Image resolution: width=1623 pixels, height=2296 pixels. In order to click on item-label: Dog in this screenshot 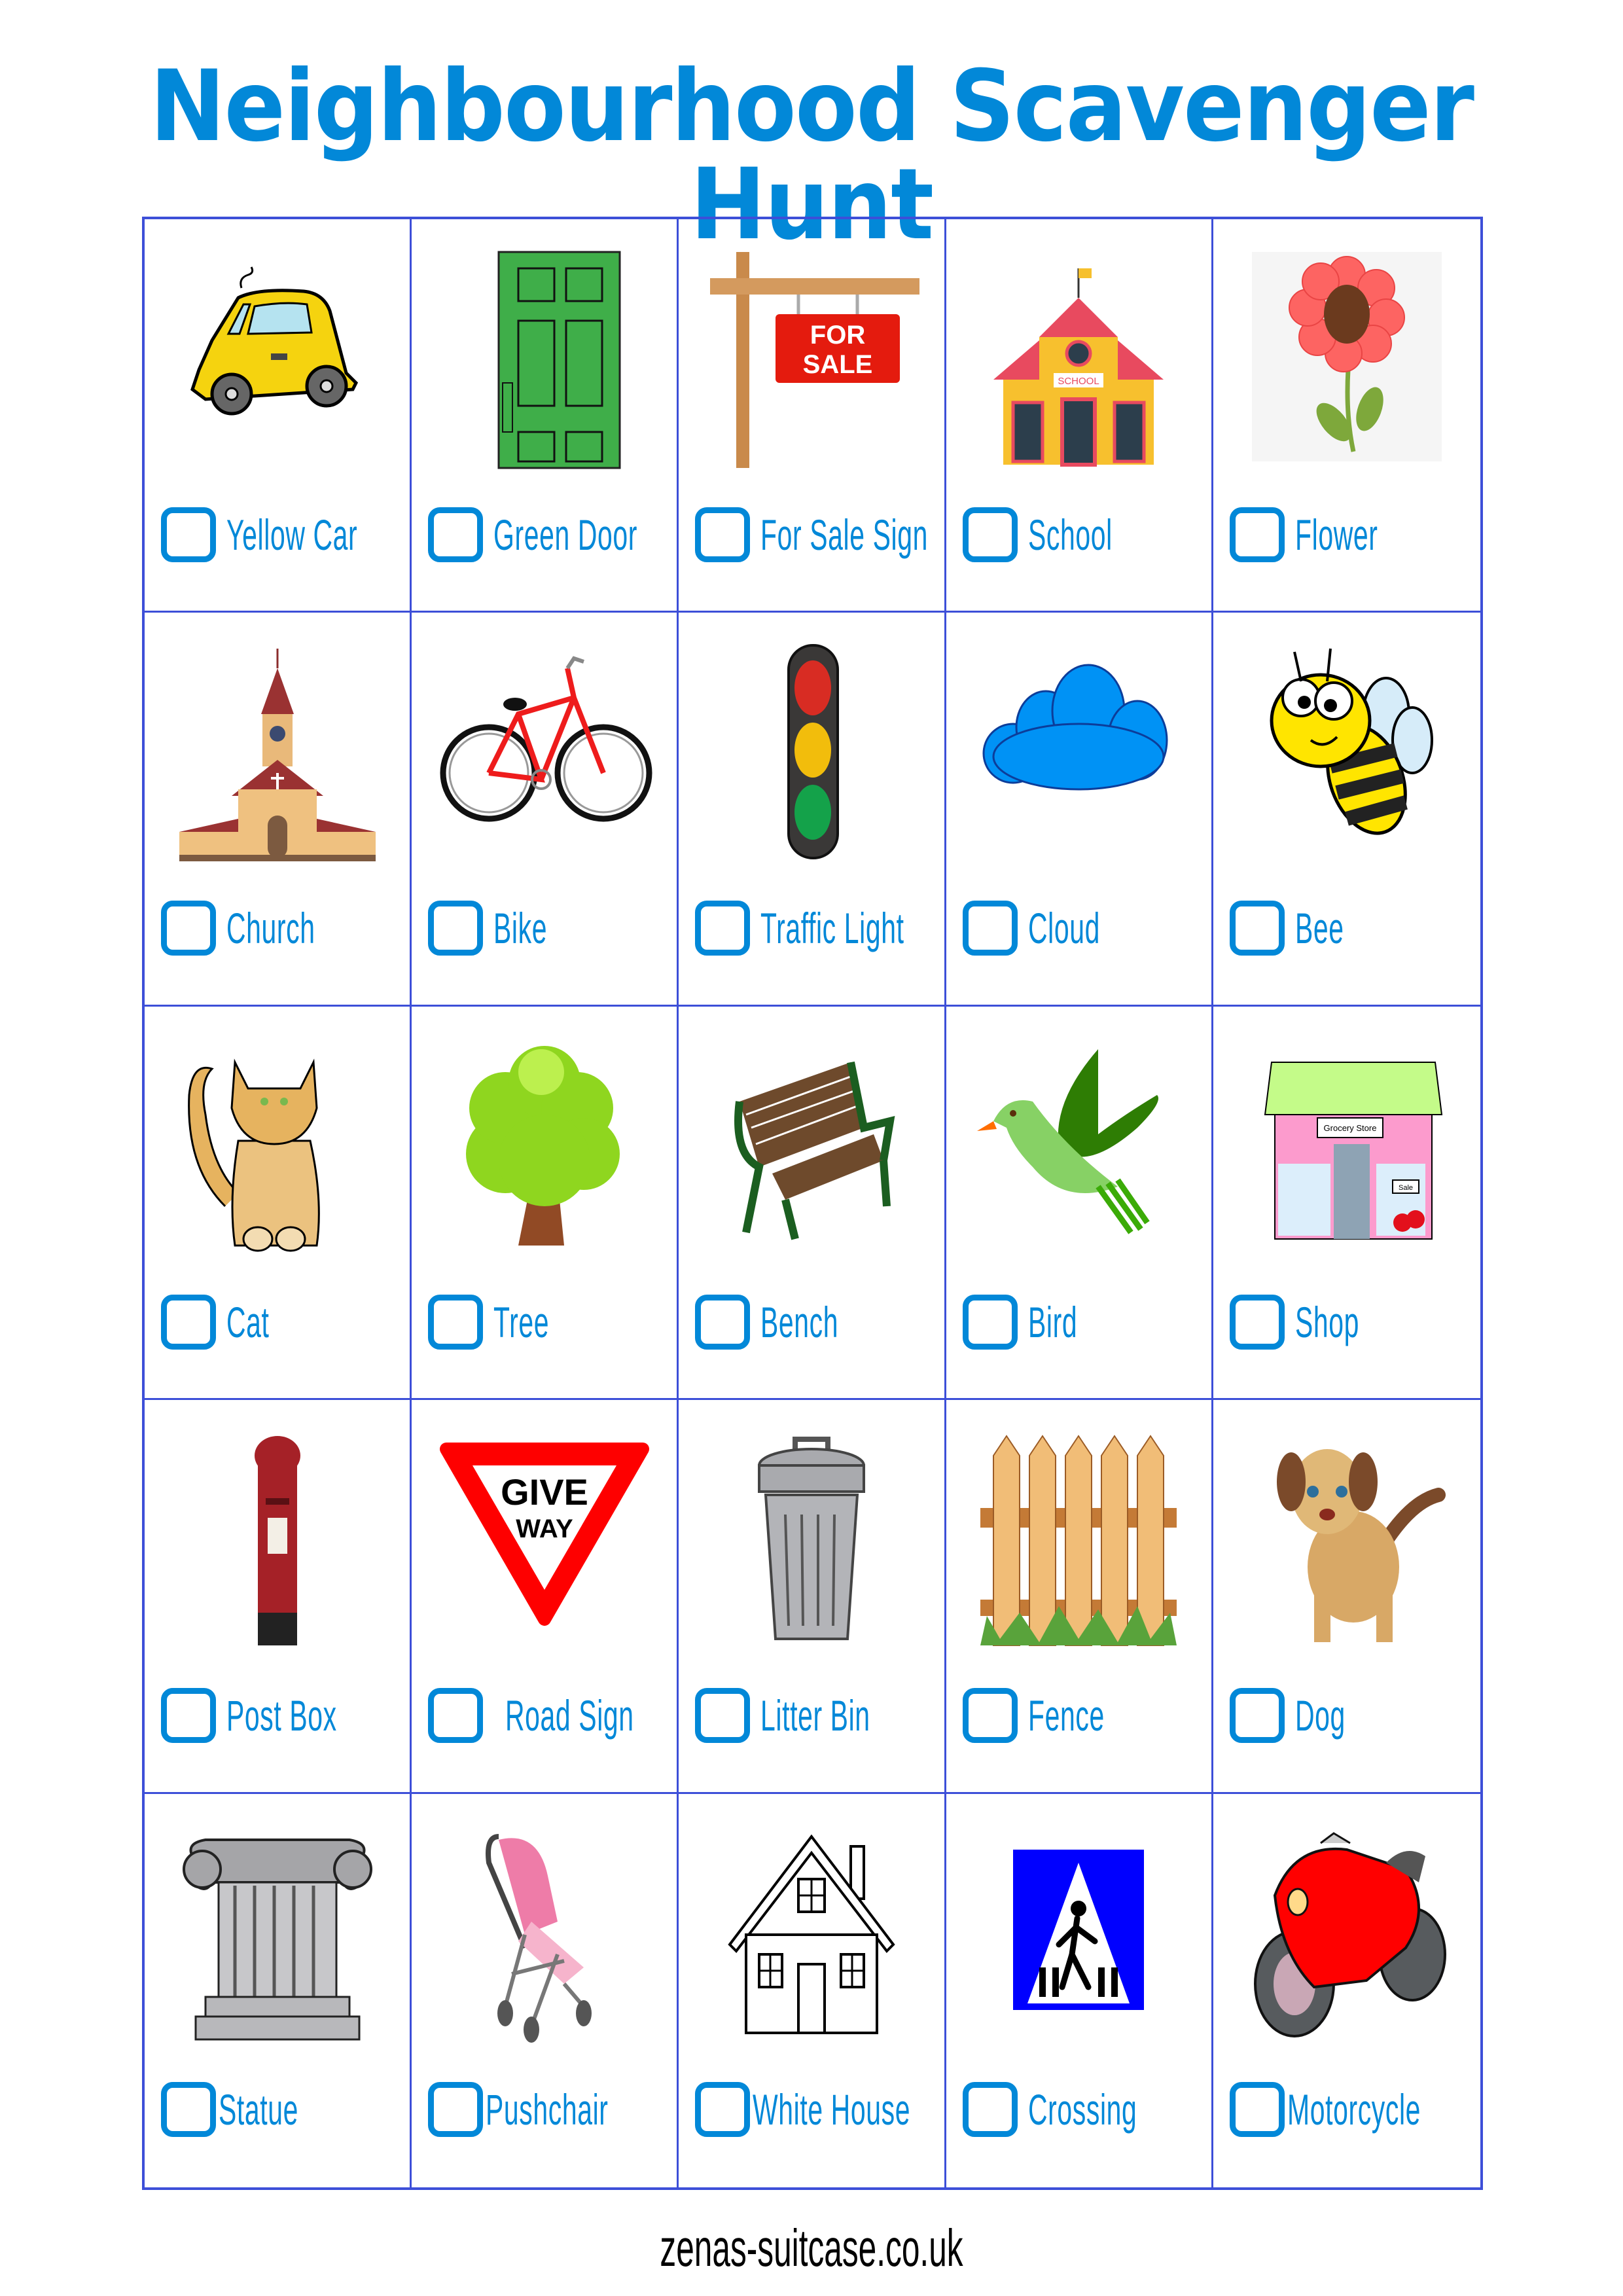, I will do `click(1320, 1715)`.